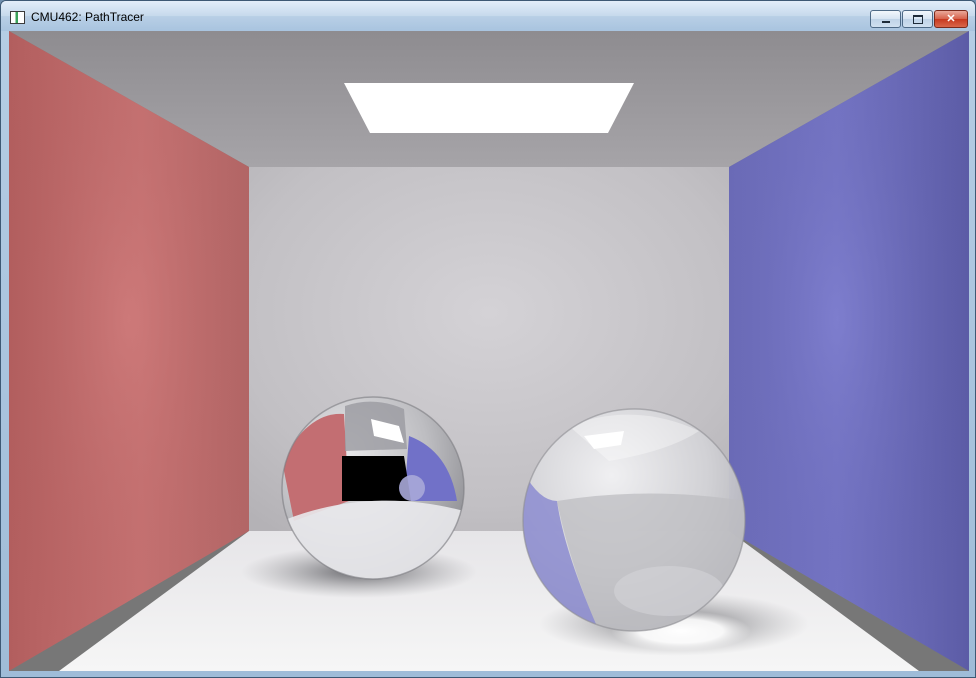 This screenshot has width=976, height=678. I want to click on reflected-glass-sphere, so click(412, 488).